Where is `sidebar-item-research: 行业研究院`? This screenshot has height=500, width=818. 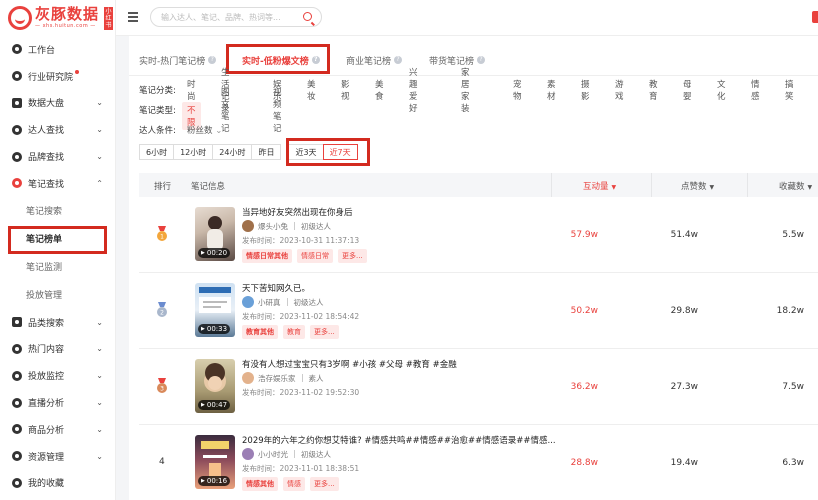
sidebar-item-research: 行业研究院 is located at coordinates (57, 76).